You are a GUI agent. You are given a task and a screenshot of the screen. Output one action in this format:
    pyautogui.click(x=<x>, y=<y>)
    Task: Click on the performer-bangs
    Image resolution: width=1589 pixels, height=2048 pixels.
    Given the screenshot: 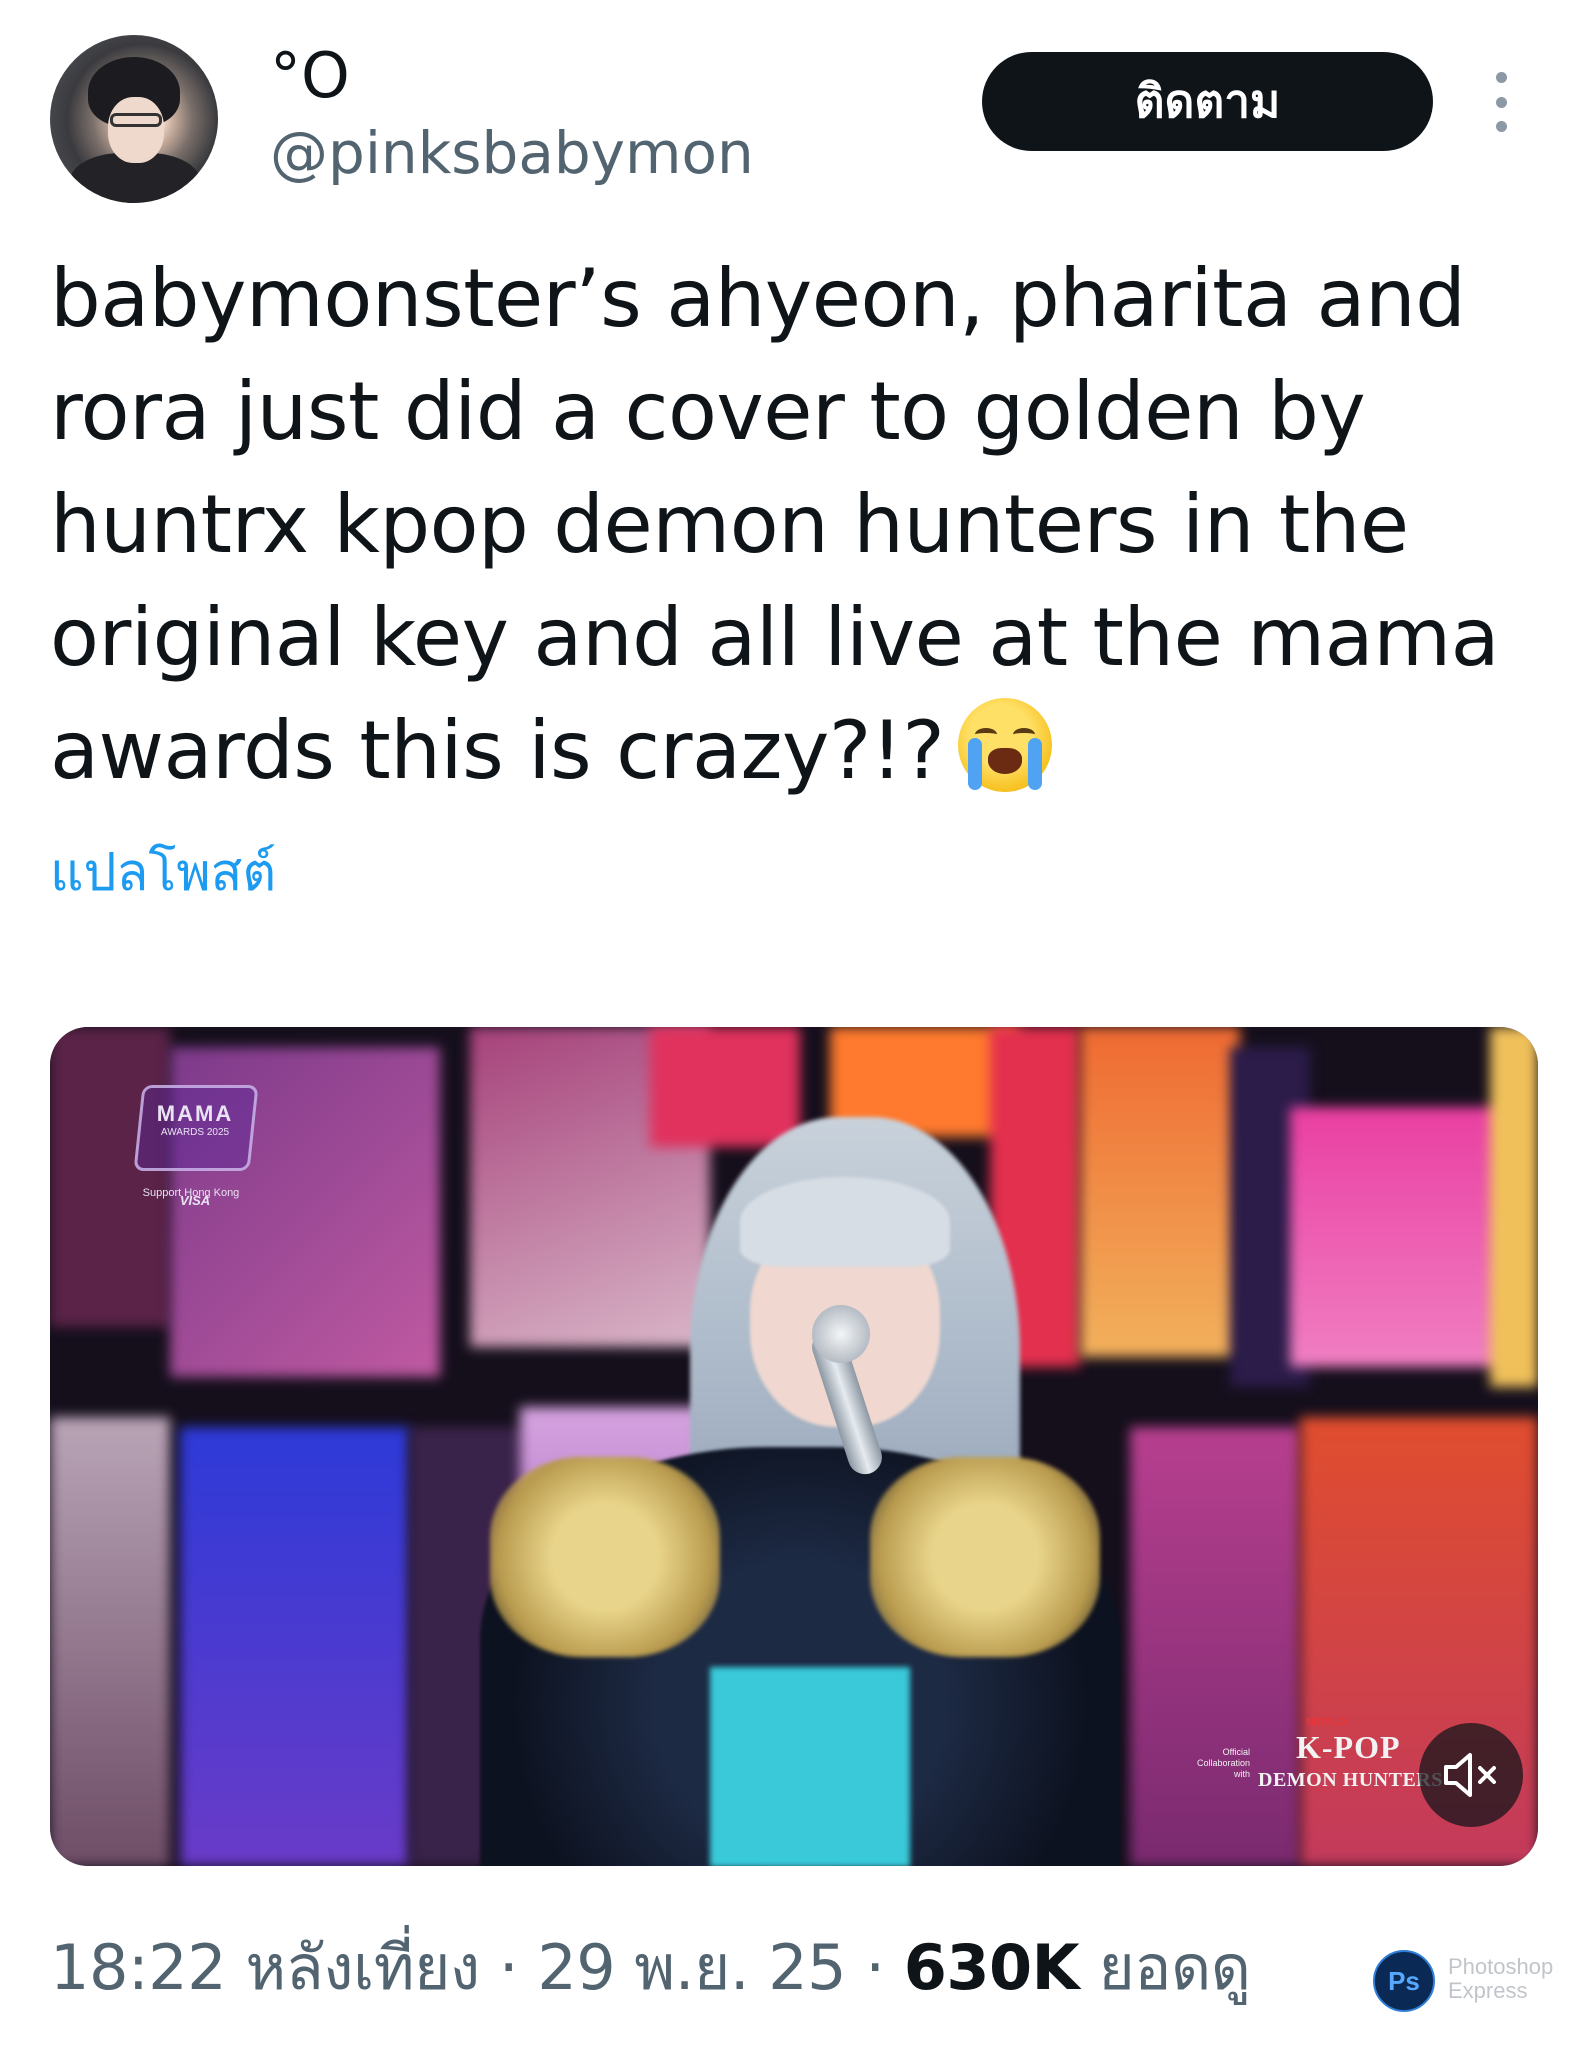 What is the action you would take?
    pyautogui.click(x=845, y=1222)
    